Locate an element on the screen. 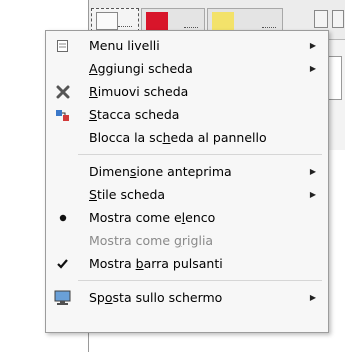  detach-icon is located at coordinates (62, 114).